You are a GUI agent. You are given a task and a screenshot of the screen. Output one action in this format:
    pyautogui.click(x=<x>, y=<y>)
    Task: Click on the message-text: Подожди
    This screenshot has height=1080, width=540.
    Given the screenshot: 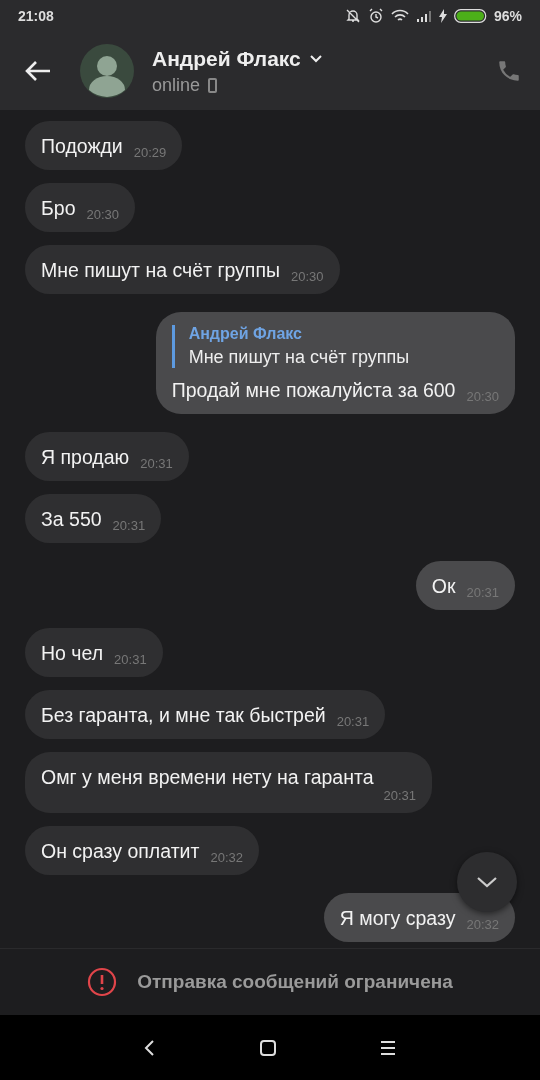 What is the action you would take?
    pyautogui.click(x=82, y=146)
    